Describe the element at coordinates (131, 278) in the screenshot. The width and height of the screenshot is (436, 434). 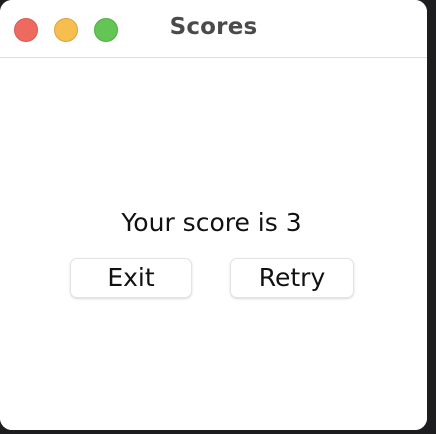
I see `exit-button: Exit` at that location.